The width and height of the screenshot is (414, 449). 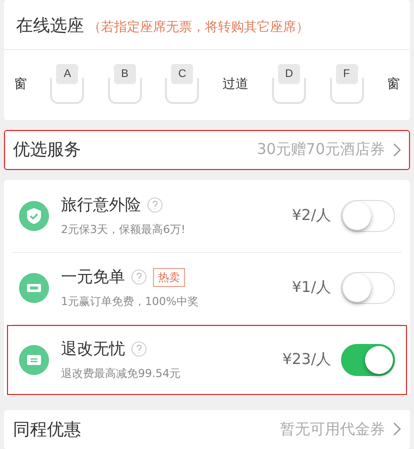 What do you see at coordinates (306, 359) in the screenshot?
I see `service-price: ¥23/人` at bounding box center [306, 359].